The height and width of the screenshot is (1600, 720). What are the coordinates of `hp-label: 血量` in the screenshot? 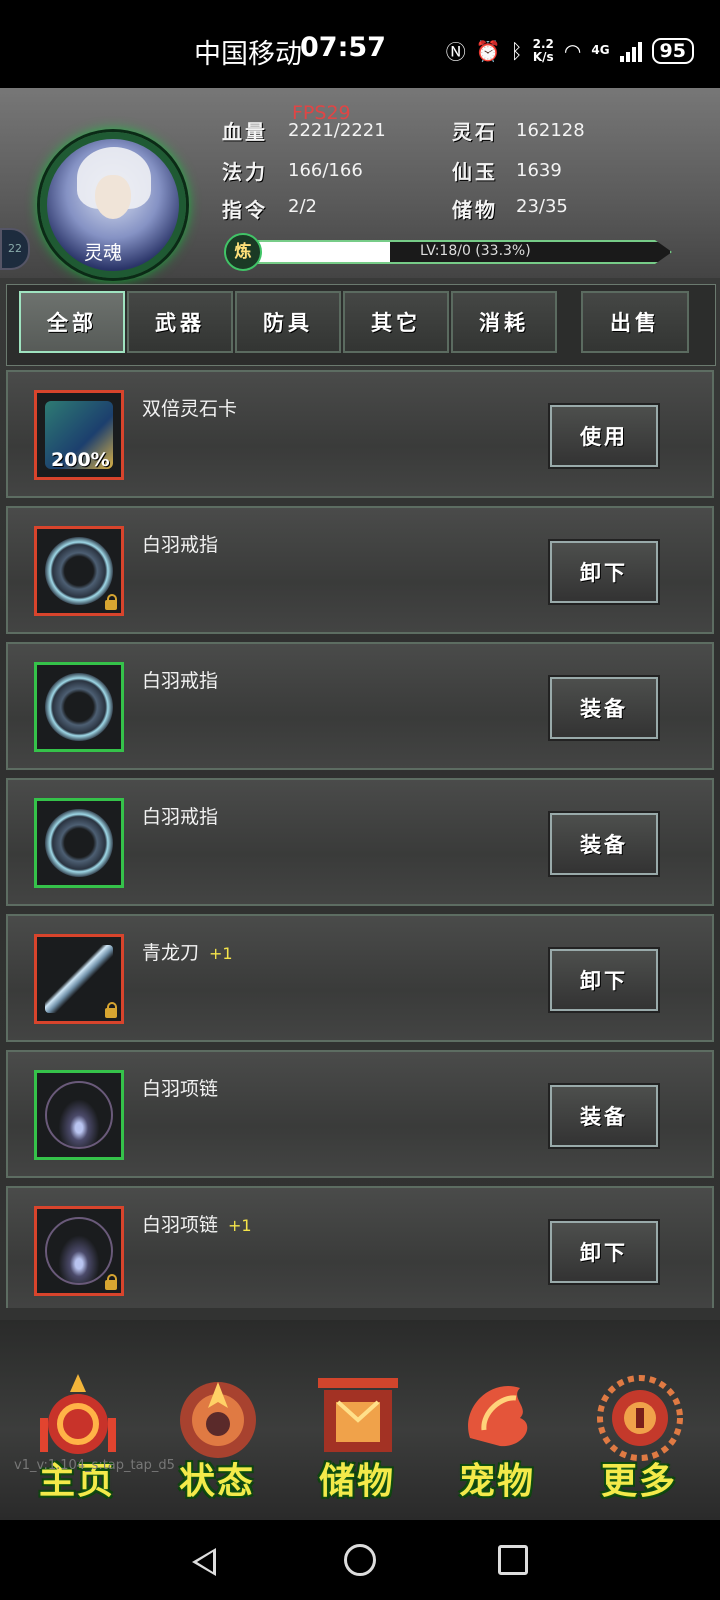 It's located at (245, 132).